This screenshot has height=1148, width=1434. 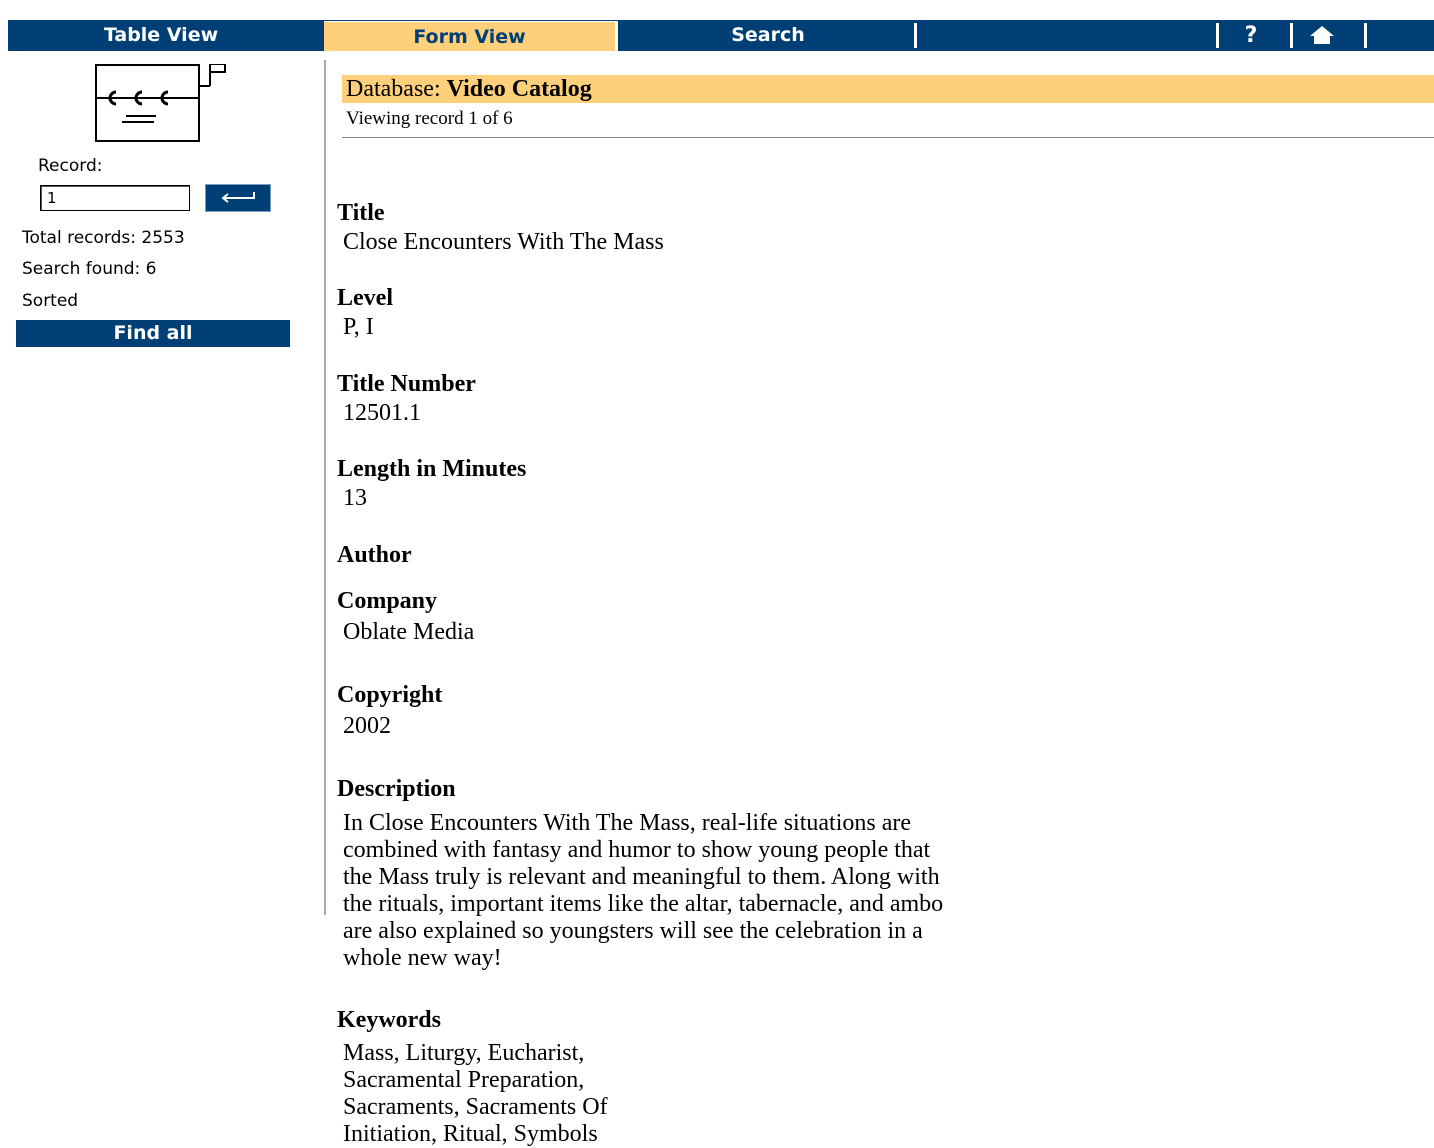 What do you see at coordinates (387, 601) in the screenshot?
I see `field-label-company: Company` at bounding box center [387, 601].